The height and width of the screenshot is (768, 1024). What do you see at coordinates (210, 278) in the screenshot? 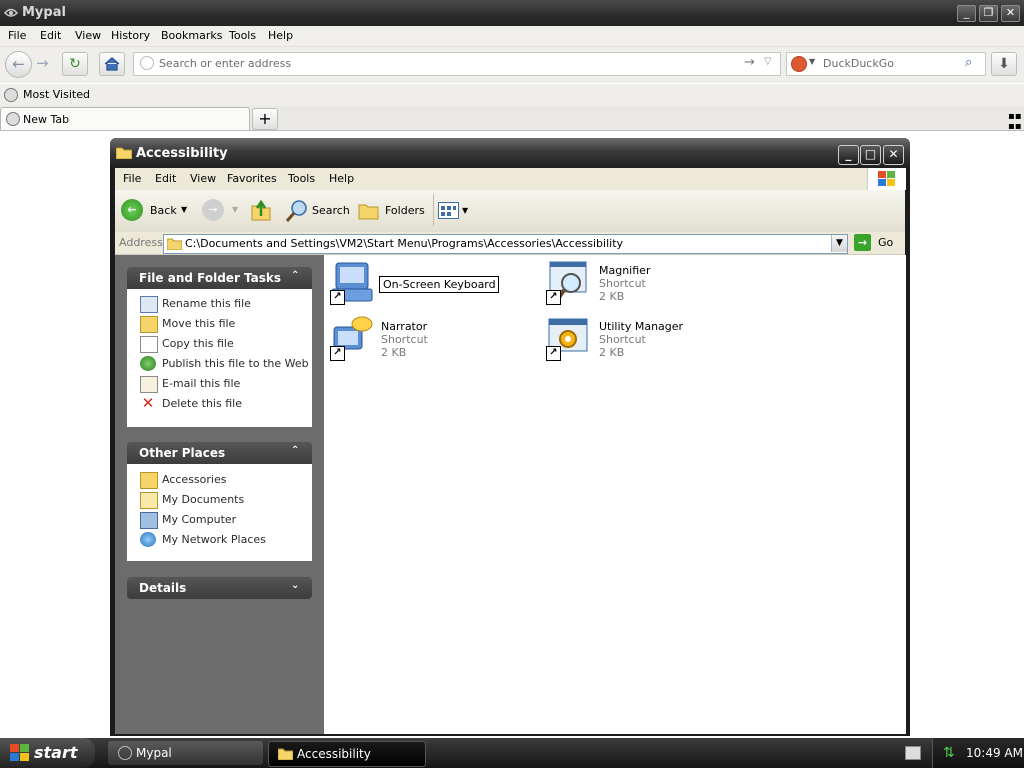
I see `panel-title: File and Folder Tasks` at bounding box center [210, 278].